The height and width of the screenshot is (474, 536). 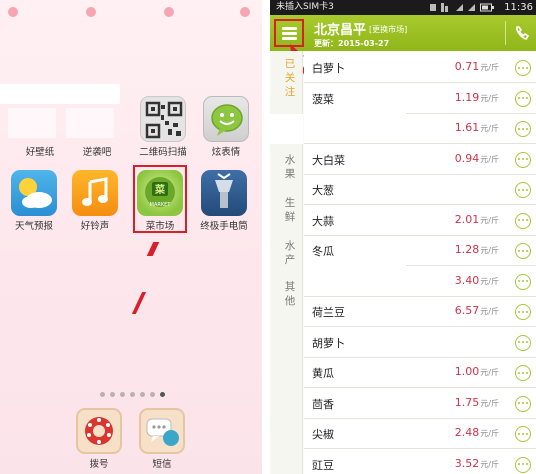 I want to click on app-label: 二维码扫描, so click(x=163, y=152).